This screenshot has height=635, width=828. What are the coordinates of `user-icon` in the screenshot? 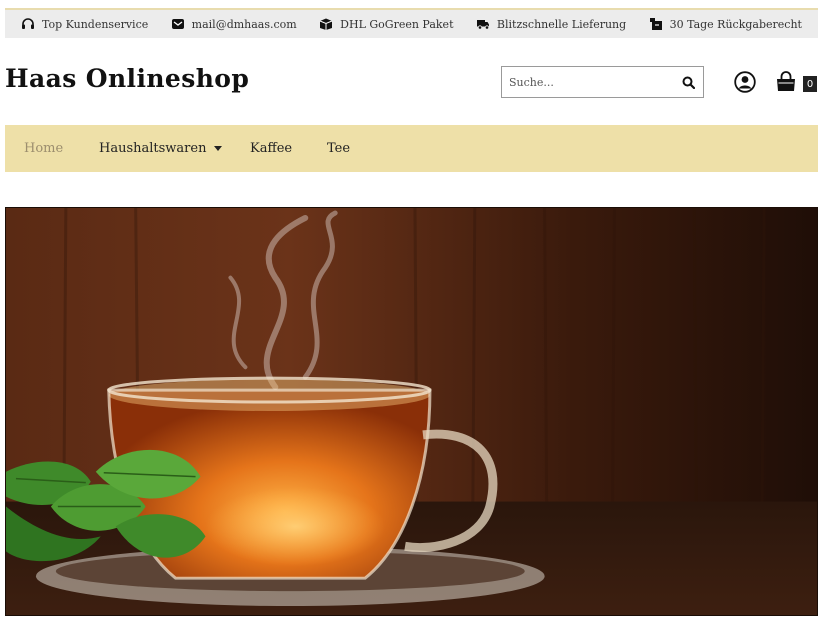 It's located at (745, 82).